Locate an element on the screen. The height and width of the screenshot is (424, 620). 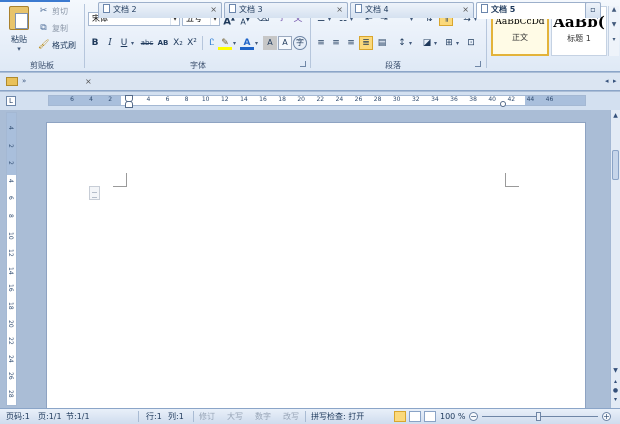
shading-button: ◪ is located at coordinates (427, 43).